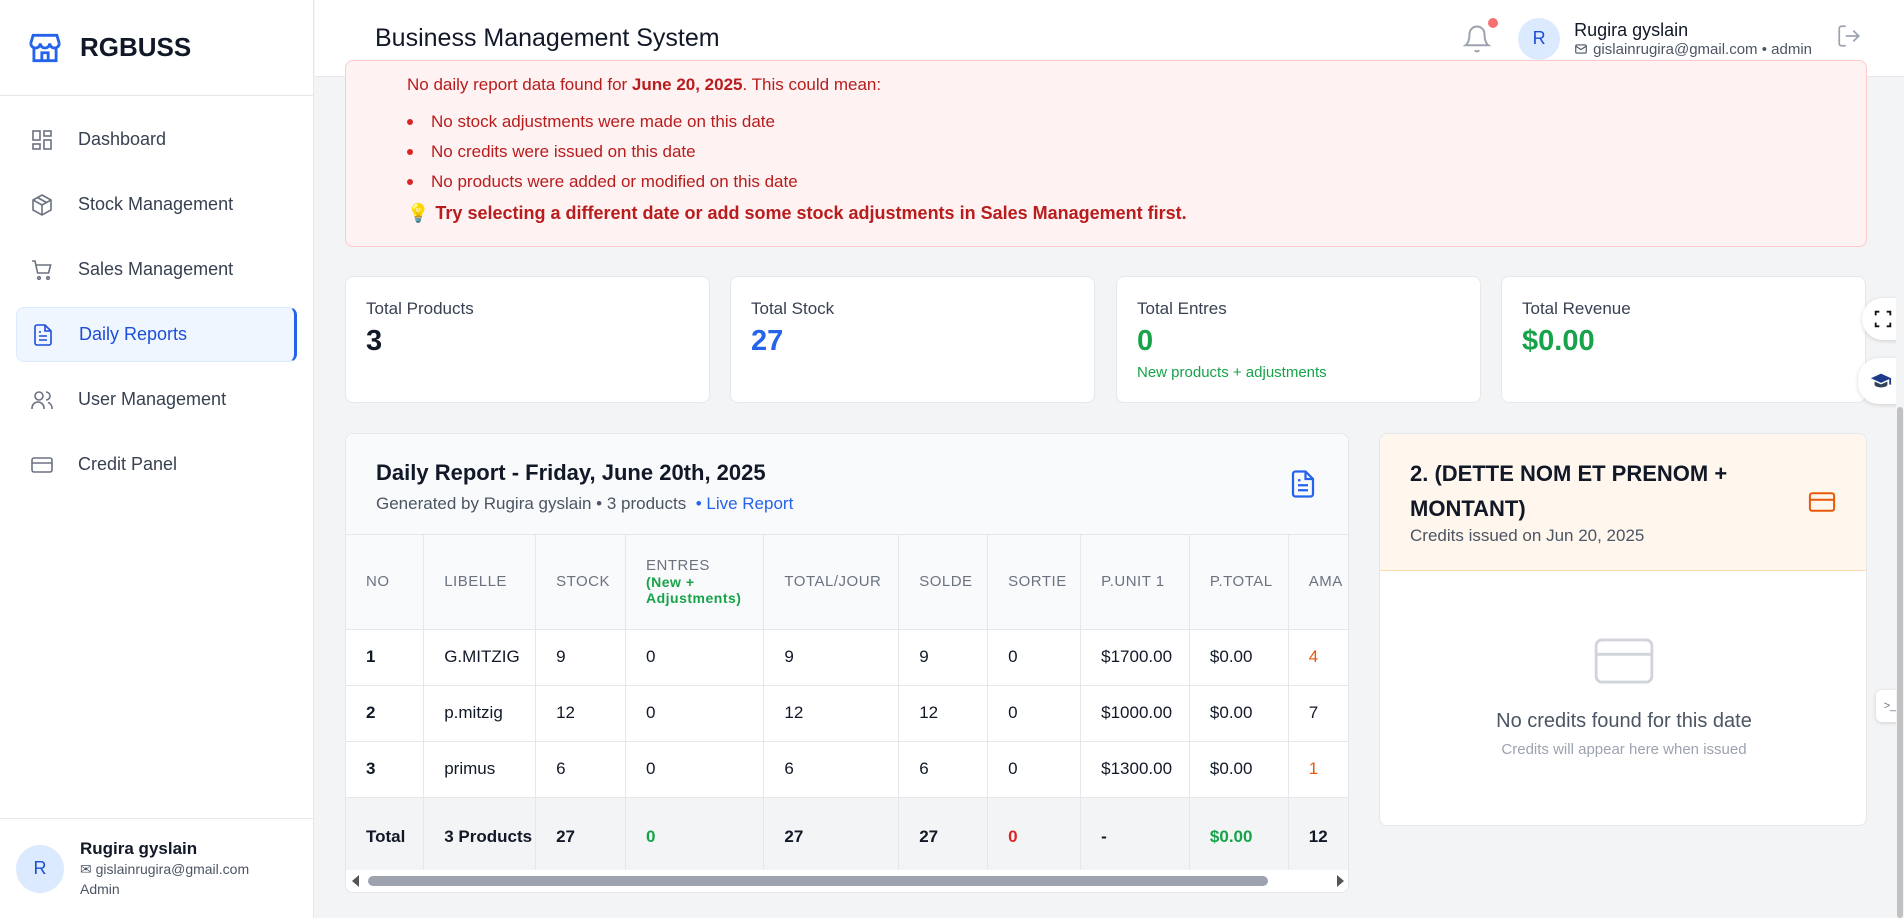 The image size is (1904, 918). I want to click on sidebar-item-label: Credit Panel, so click(128, 464).